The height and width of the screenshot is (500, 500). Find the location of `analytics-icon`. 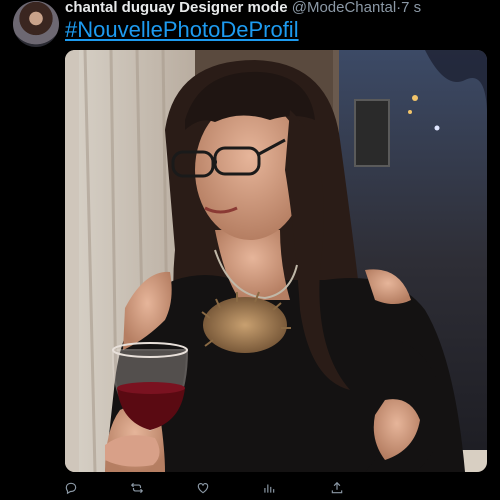

analytics-icon is located at coordinates (269, 488).